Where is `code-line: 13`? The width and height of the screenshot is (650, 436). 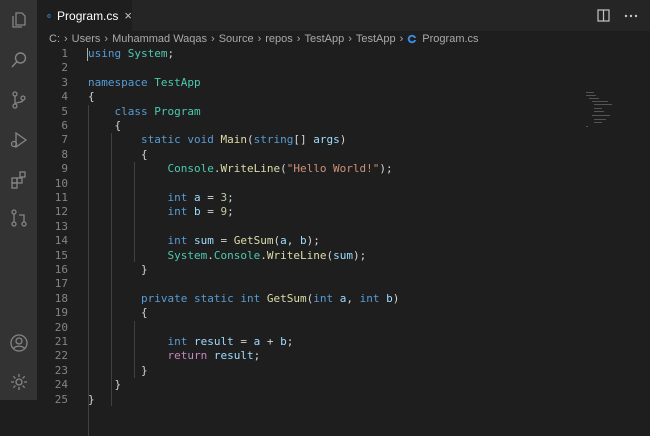 code-line: 13 is located at coordinates (343, 227).